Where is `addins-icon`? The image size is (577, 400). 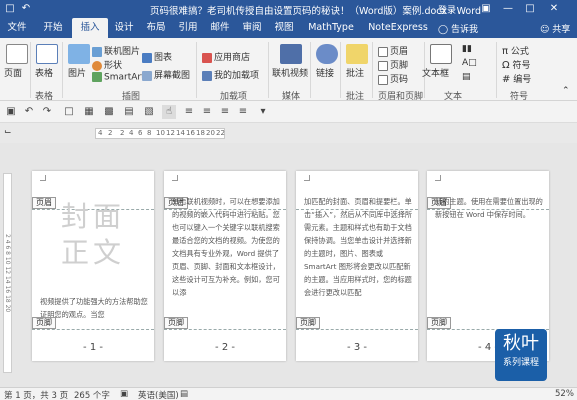 addins-icon is located at coordinates (207, 75).